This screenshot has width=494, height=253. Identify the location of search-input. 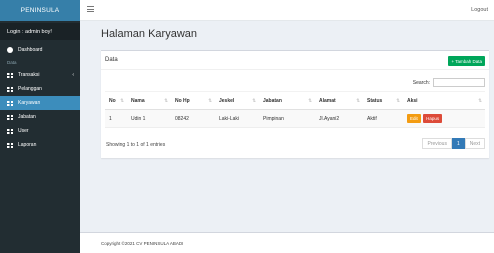
(459, 82).